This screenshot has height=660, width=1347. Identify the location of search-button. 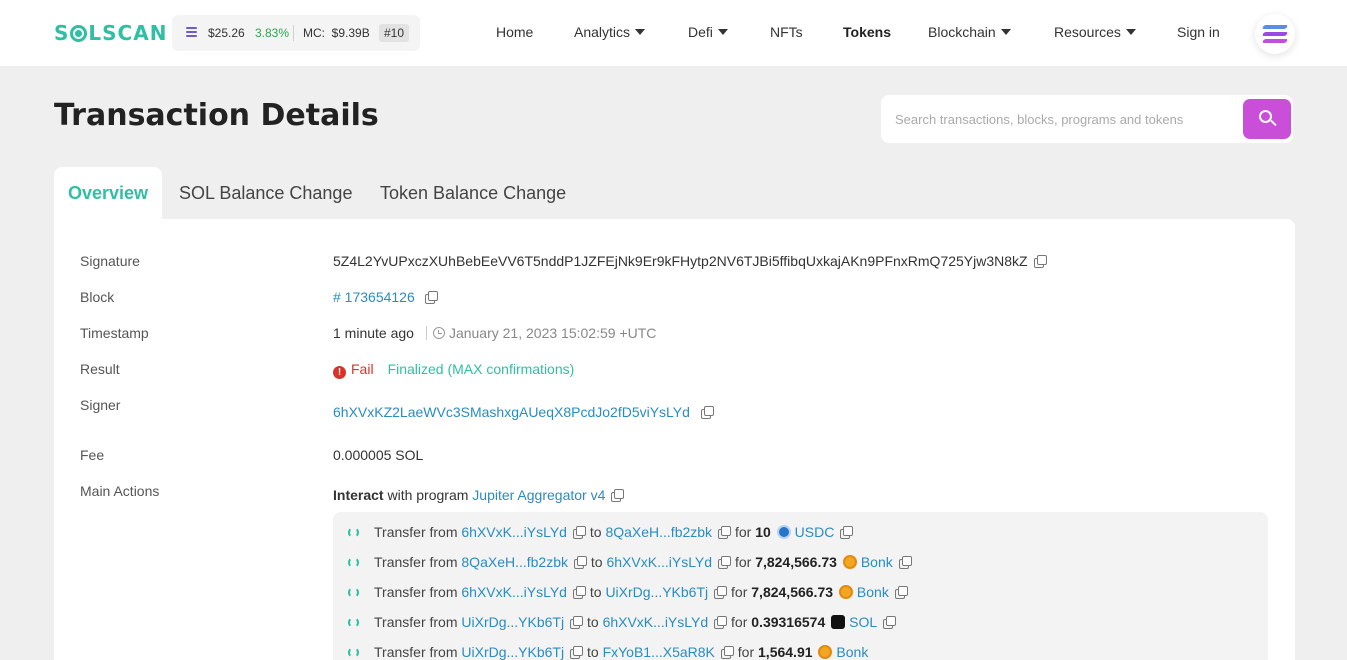
(1267, 119).